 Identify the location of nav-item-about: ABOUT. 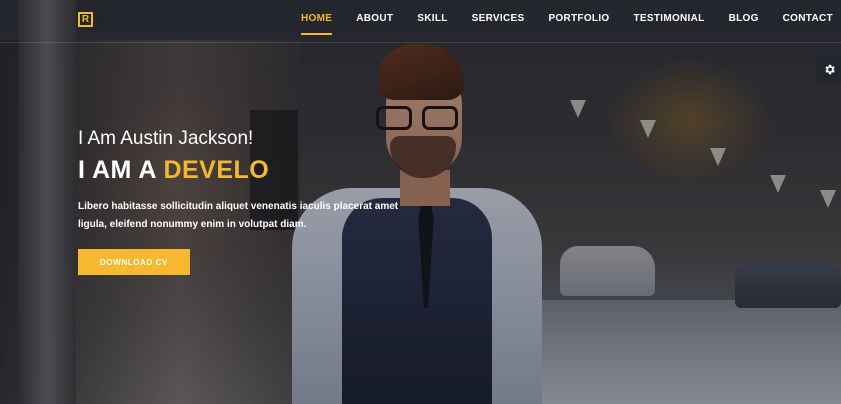
(374, 18).